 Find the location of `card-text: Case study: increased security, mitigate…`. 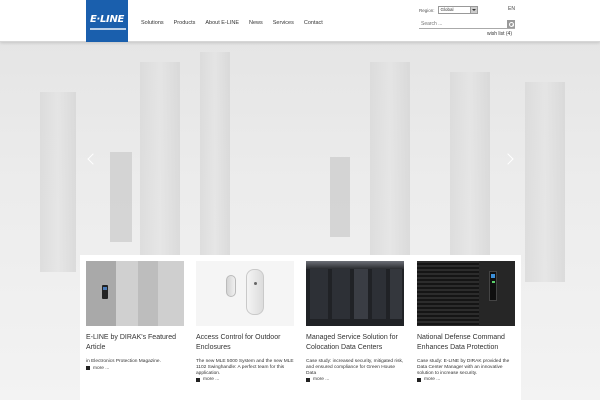

card-text: Case study: increased security, mitigate… is located at coordinates (355, 367).